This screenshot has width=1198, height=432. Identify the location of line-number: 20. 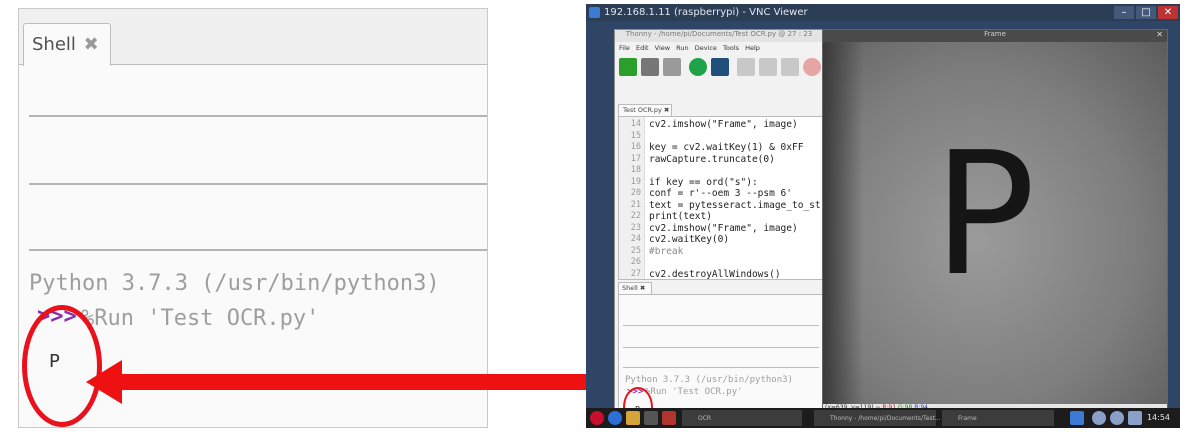
(635, 193).